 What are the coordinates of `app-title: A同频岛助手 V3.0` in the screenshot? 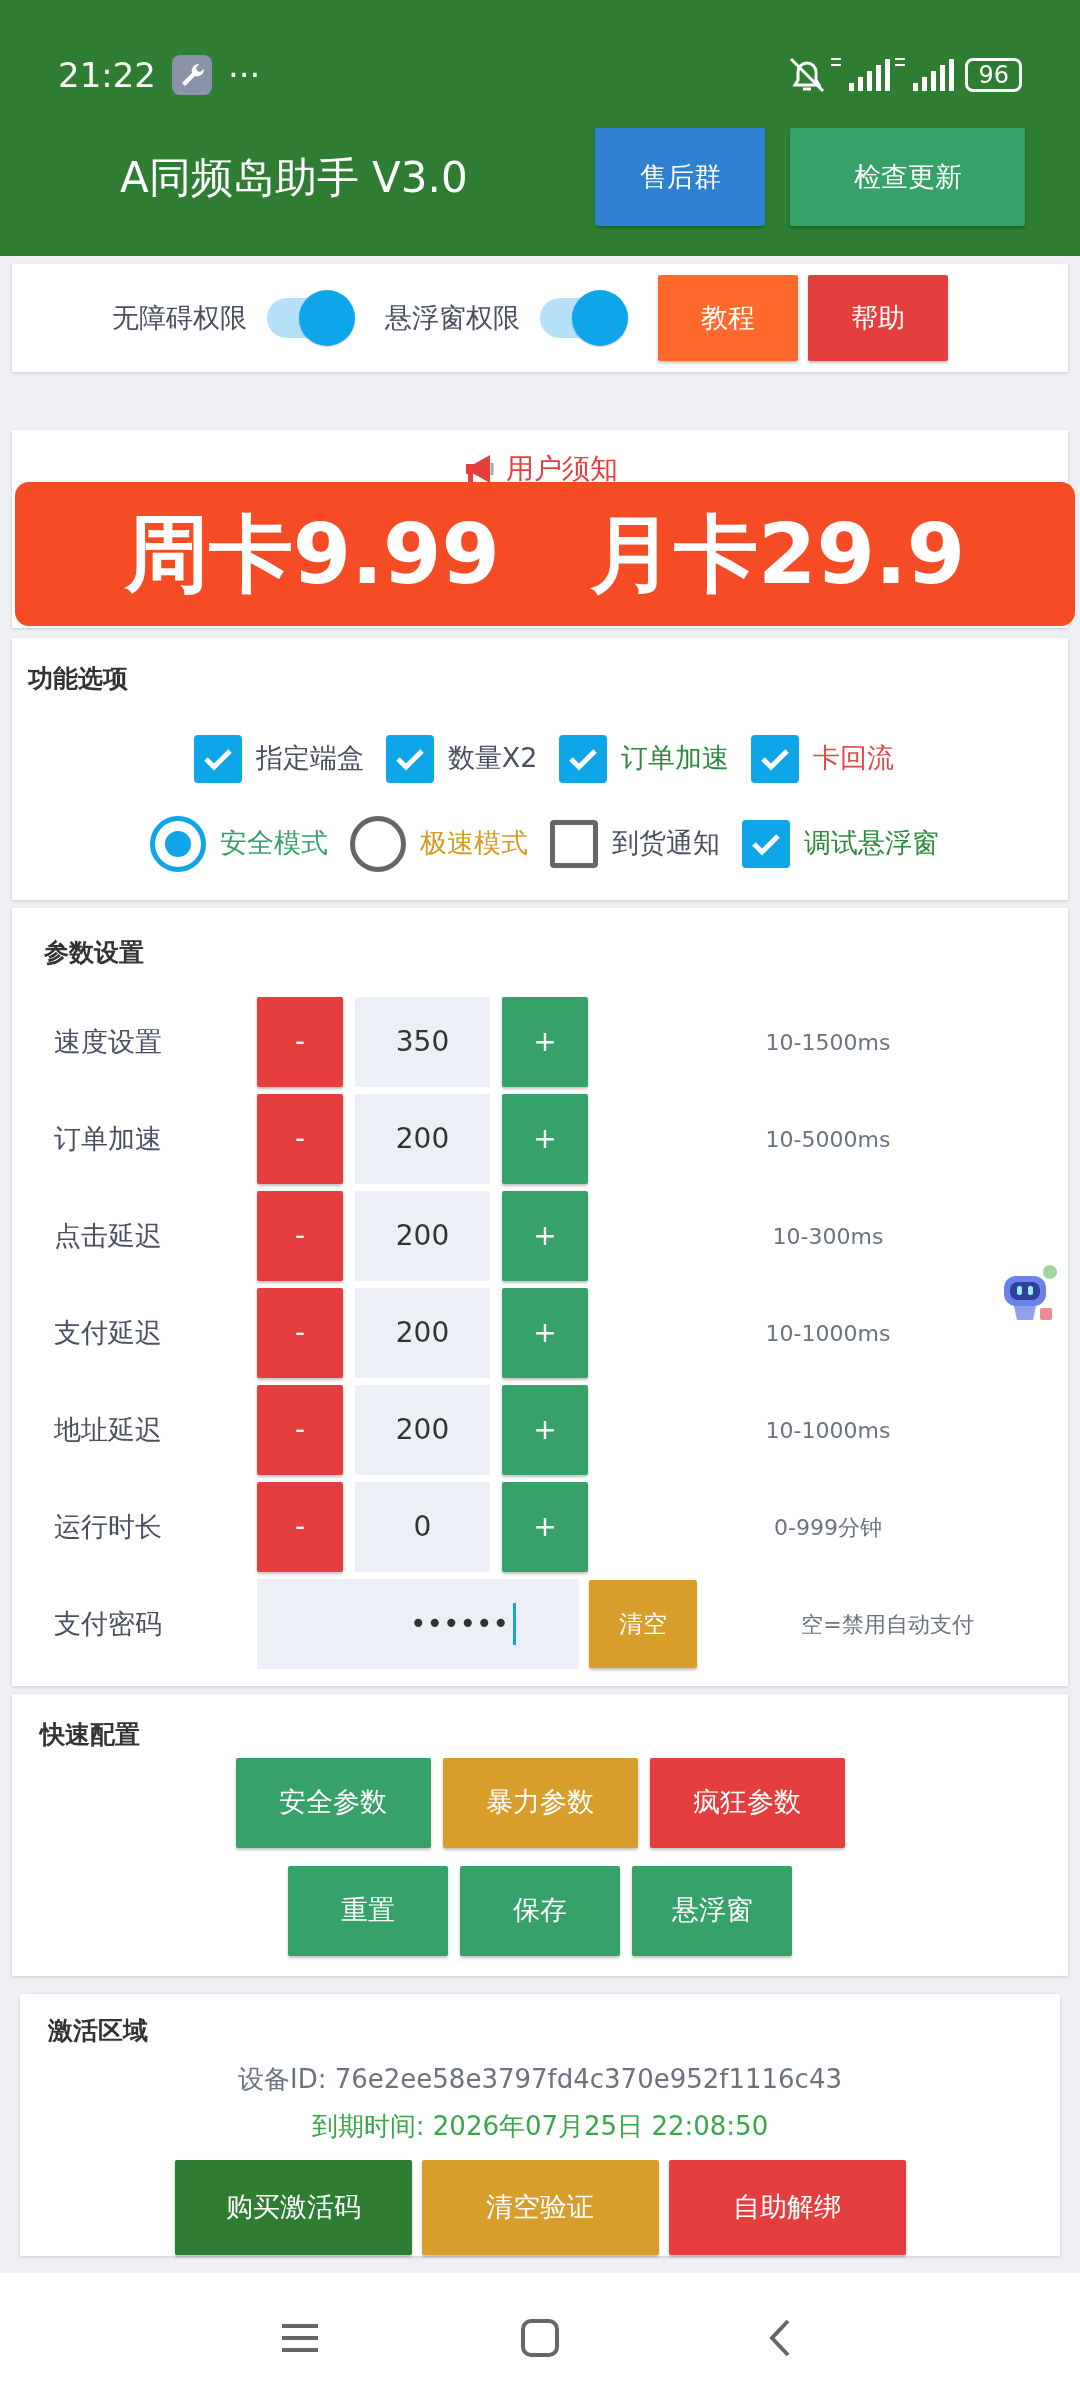 It's located at (294, 177).